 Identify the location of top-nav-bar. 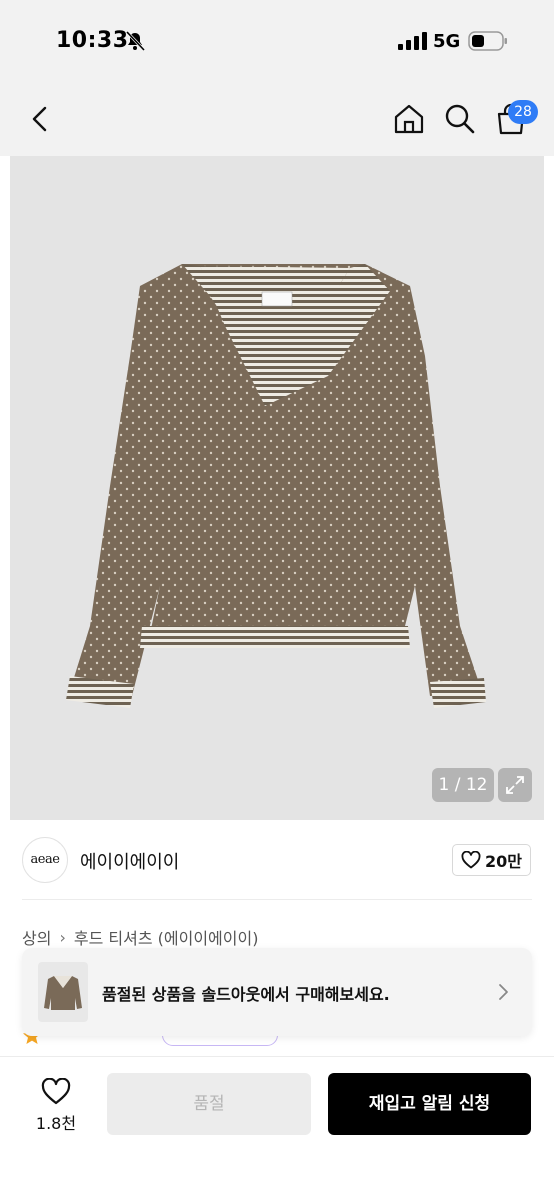
(277, 120).